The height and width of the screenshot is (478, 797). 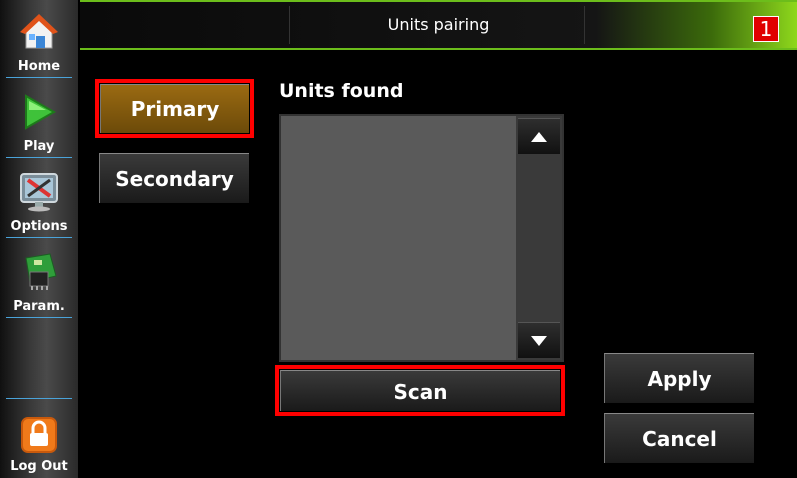 What do you see at coordinates (41, 271) in the screenshot?
I see `param-icon` at bounding box center [41, 271].